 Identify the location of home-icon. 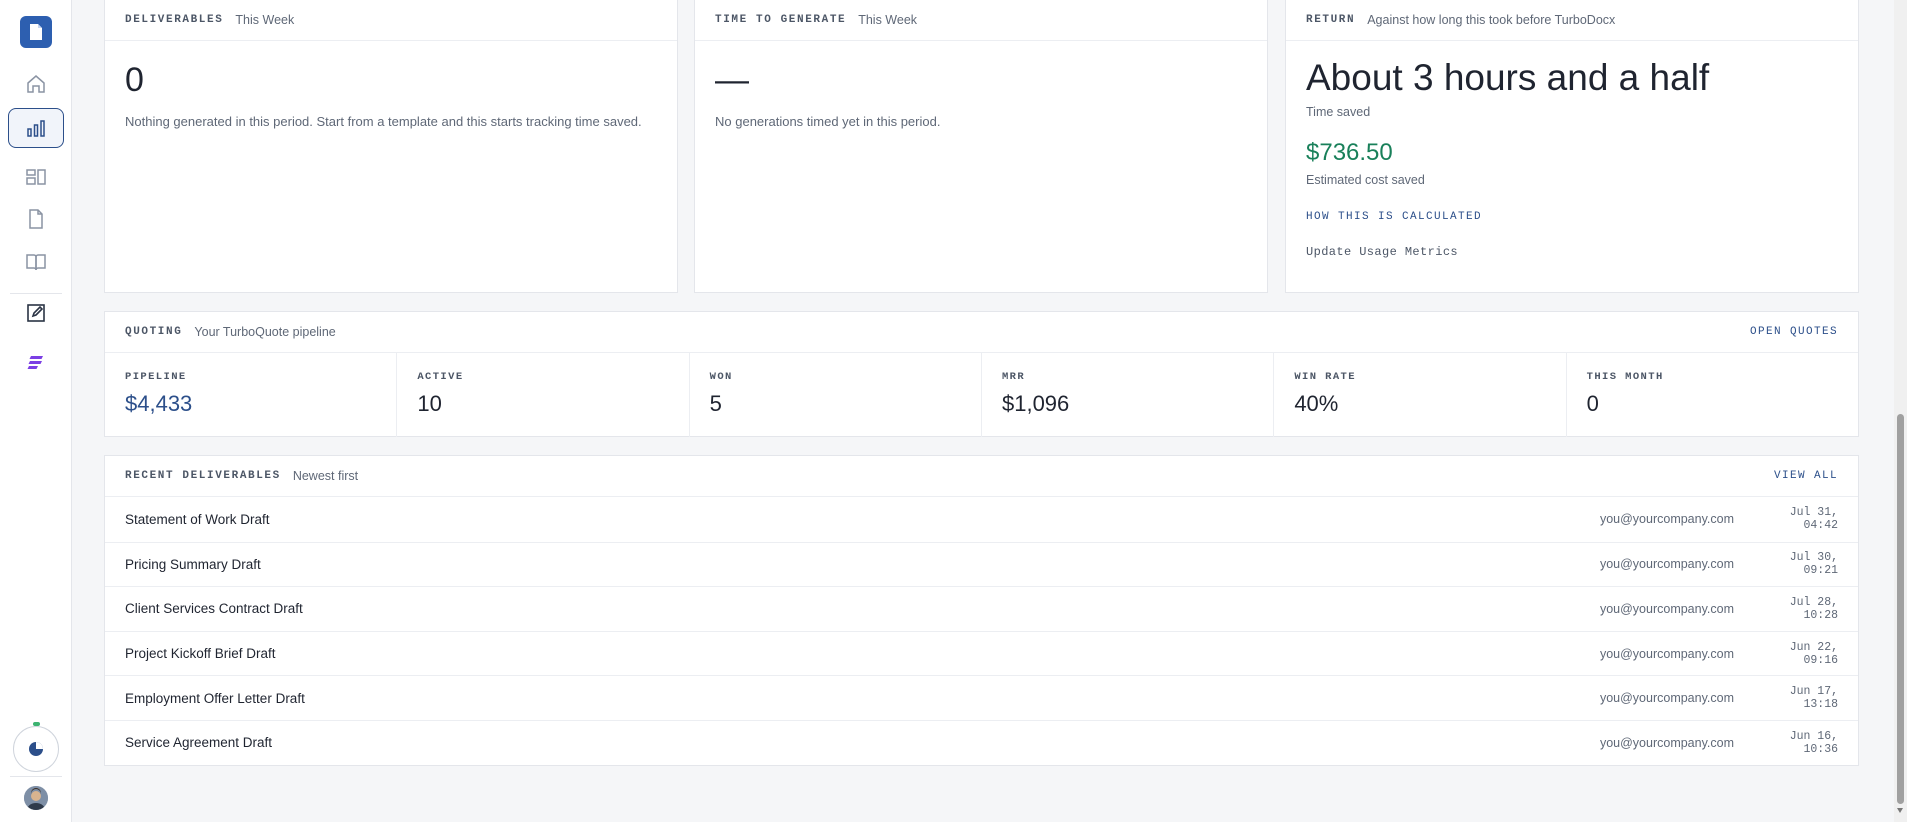
(36, 84).